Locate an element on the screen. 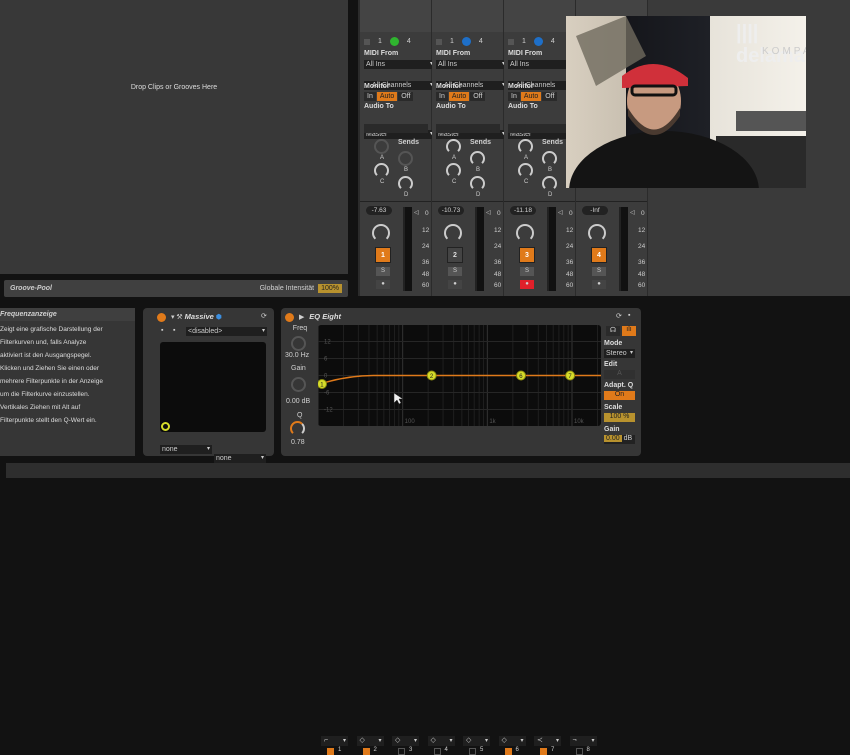 This screenshot has width=850, height=755. freq-knob is located at coordinates (298, 343).